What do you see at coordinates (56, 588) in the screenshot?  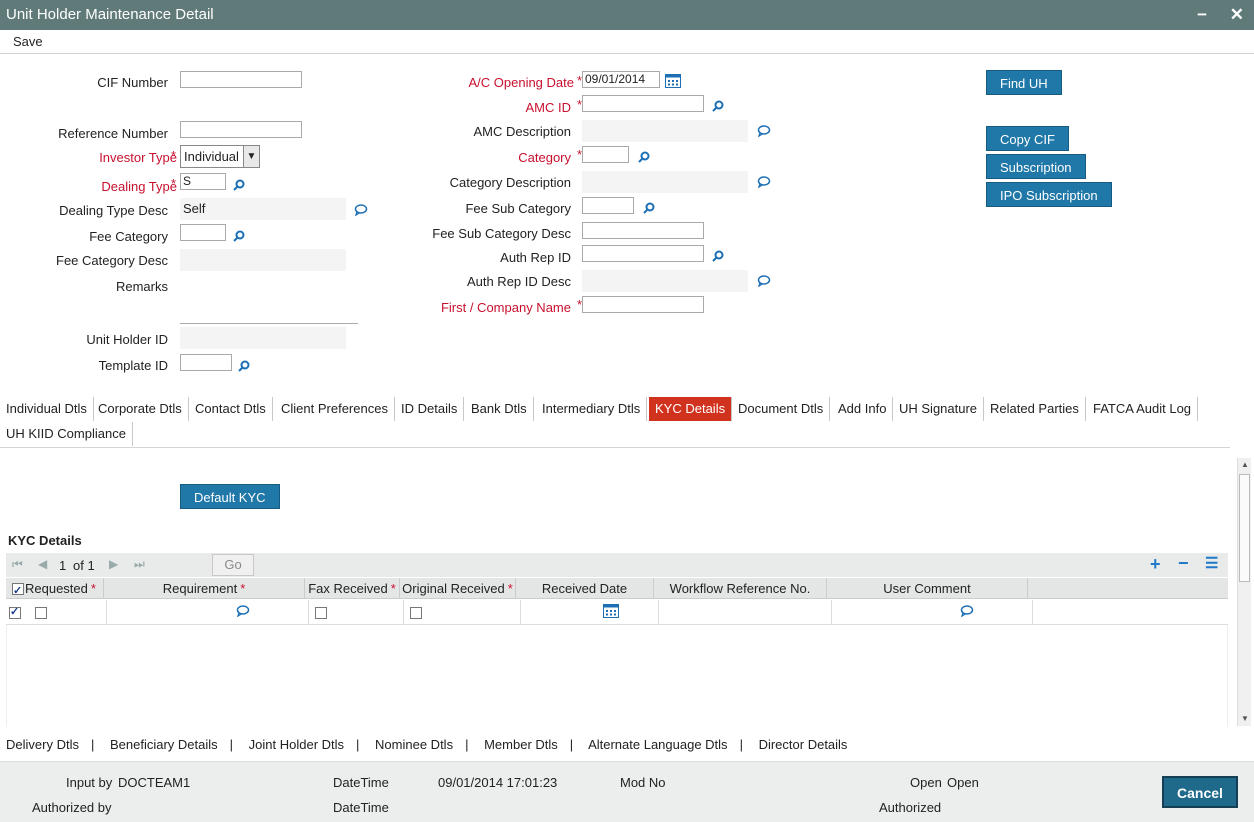 I see `col-requested-label: Requested` at bounding box center [56, 588].